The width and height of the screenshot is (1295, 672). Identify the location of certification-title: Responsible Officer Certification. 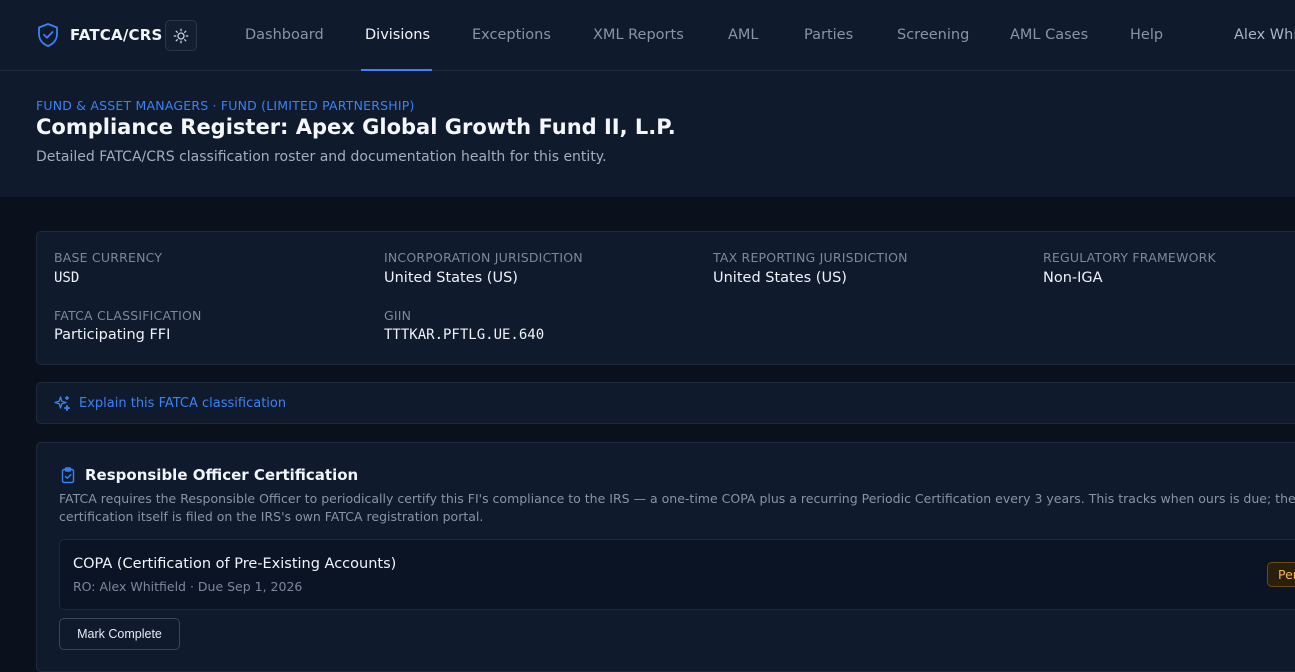
(222, 475).